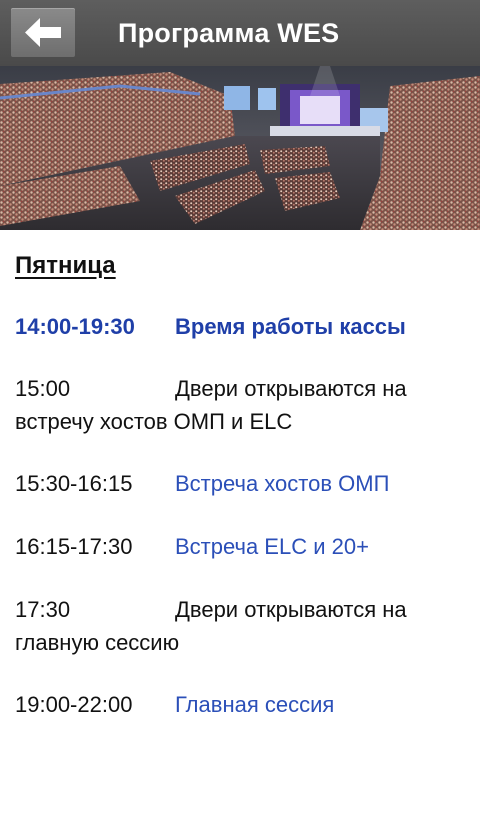 The width and height of the screenshot is (480, 821). Describe the element at coordinates (290, 326) in the screenshot. I see `schedule-desc: Время работы кассы` at that location.